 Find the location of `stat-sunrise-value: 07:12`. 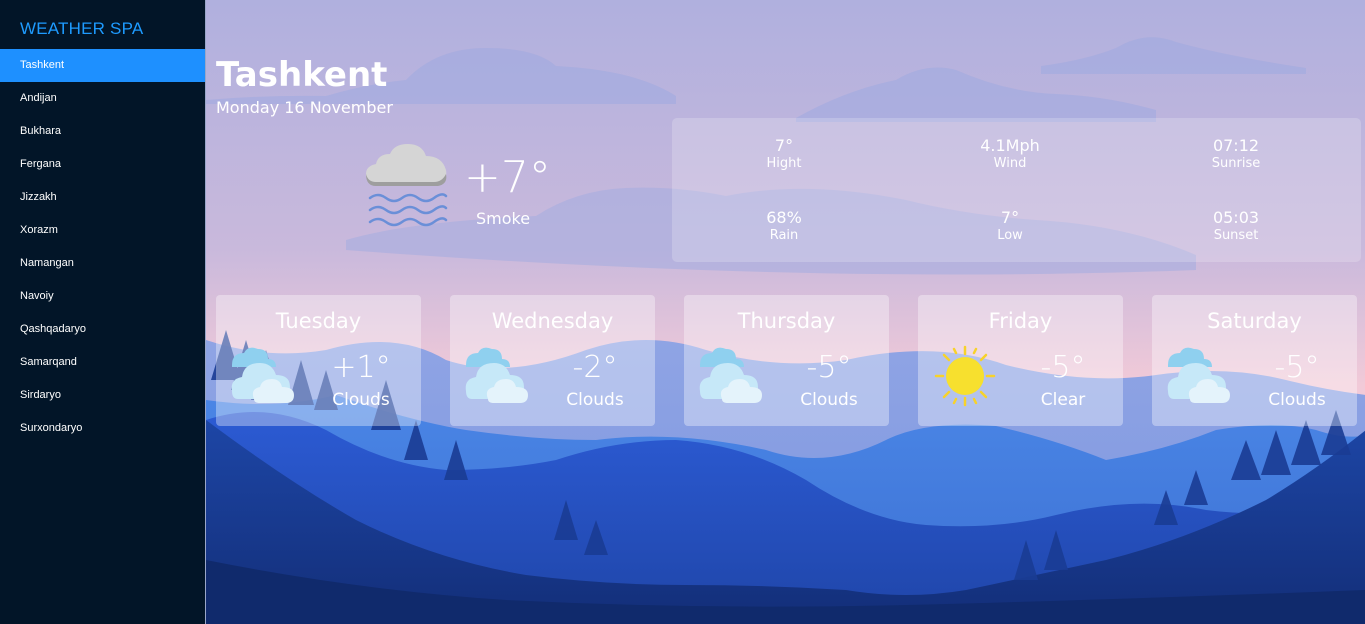

stat-sunrise-value: 07:12 is located at coordinates (1236, 145).